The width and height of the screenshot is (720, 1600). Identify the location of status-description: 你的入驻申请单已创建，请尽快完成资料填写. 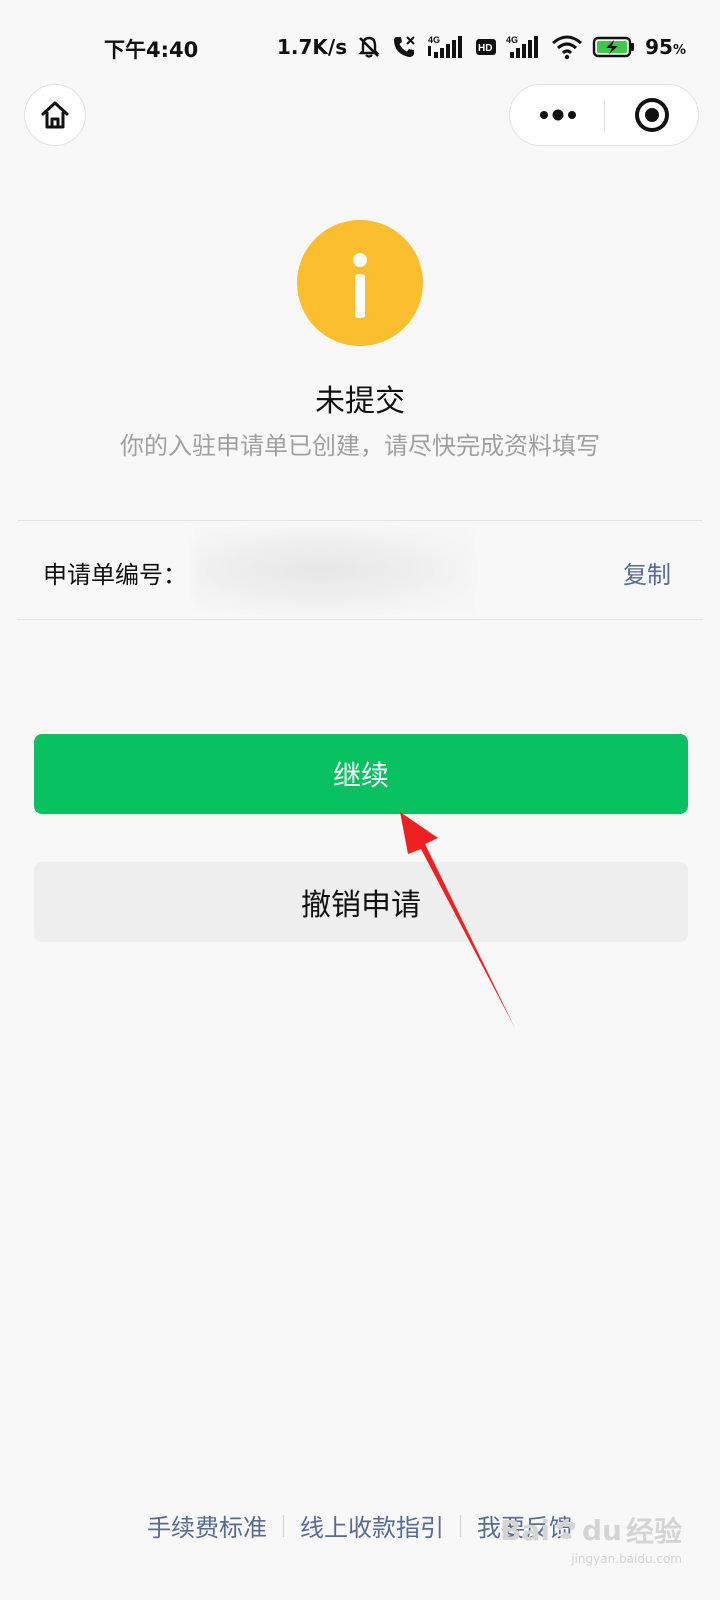
(360, 446).